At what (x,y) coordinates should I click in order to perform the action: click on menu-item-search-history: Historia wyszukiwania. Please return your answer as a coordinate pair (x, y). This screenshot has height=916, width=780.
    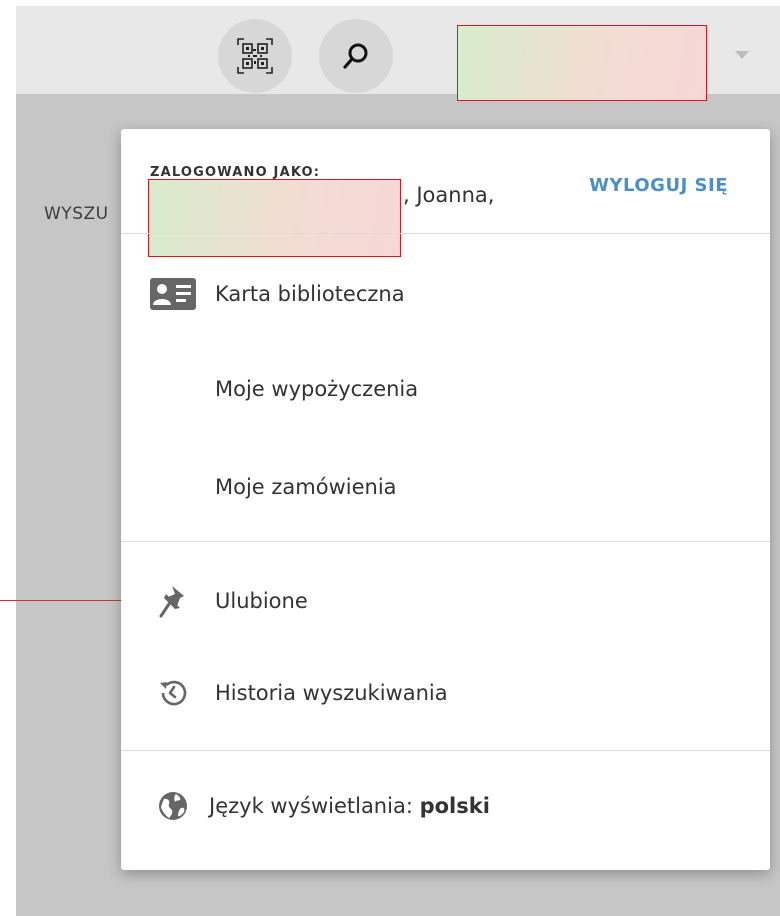
    Looking at the image, I should click on (445, 693).